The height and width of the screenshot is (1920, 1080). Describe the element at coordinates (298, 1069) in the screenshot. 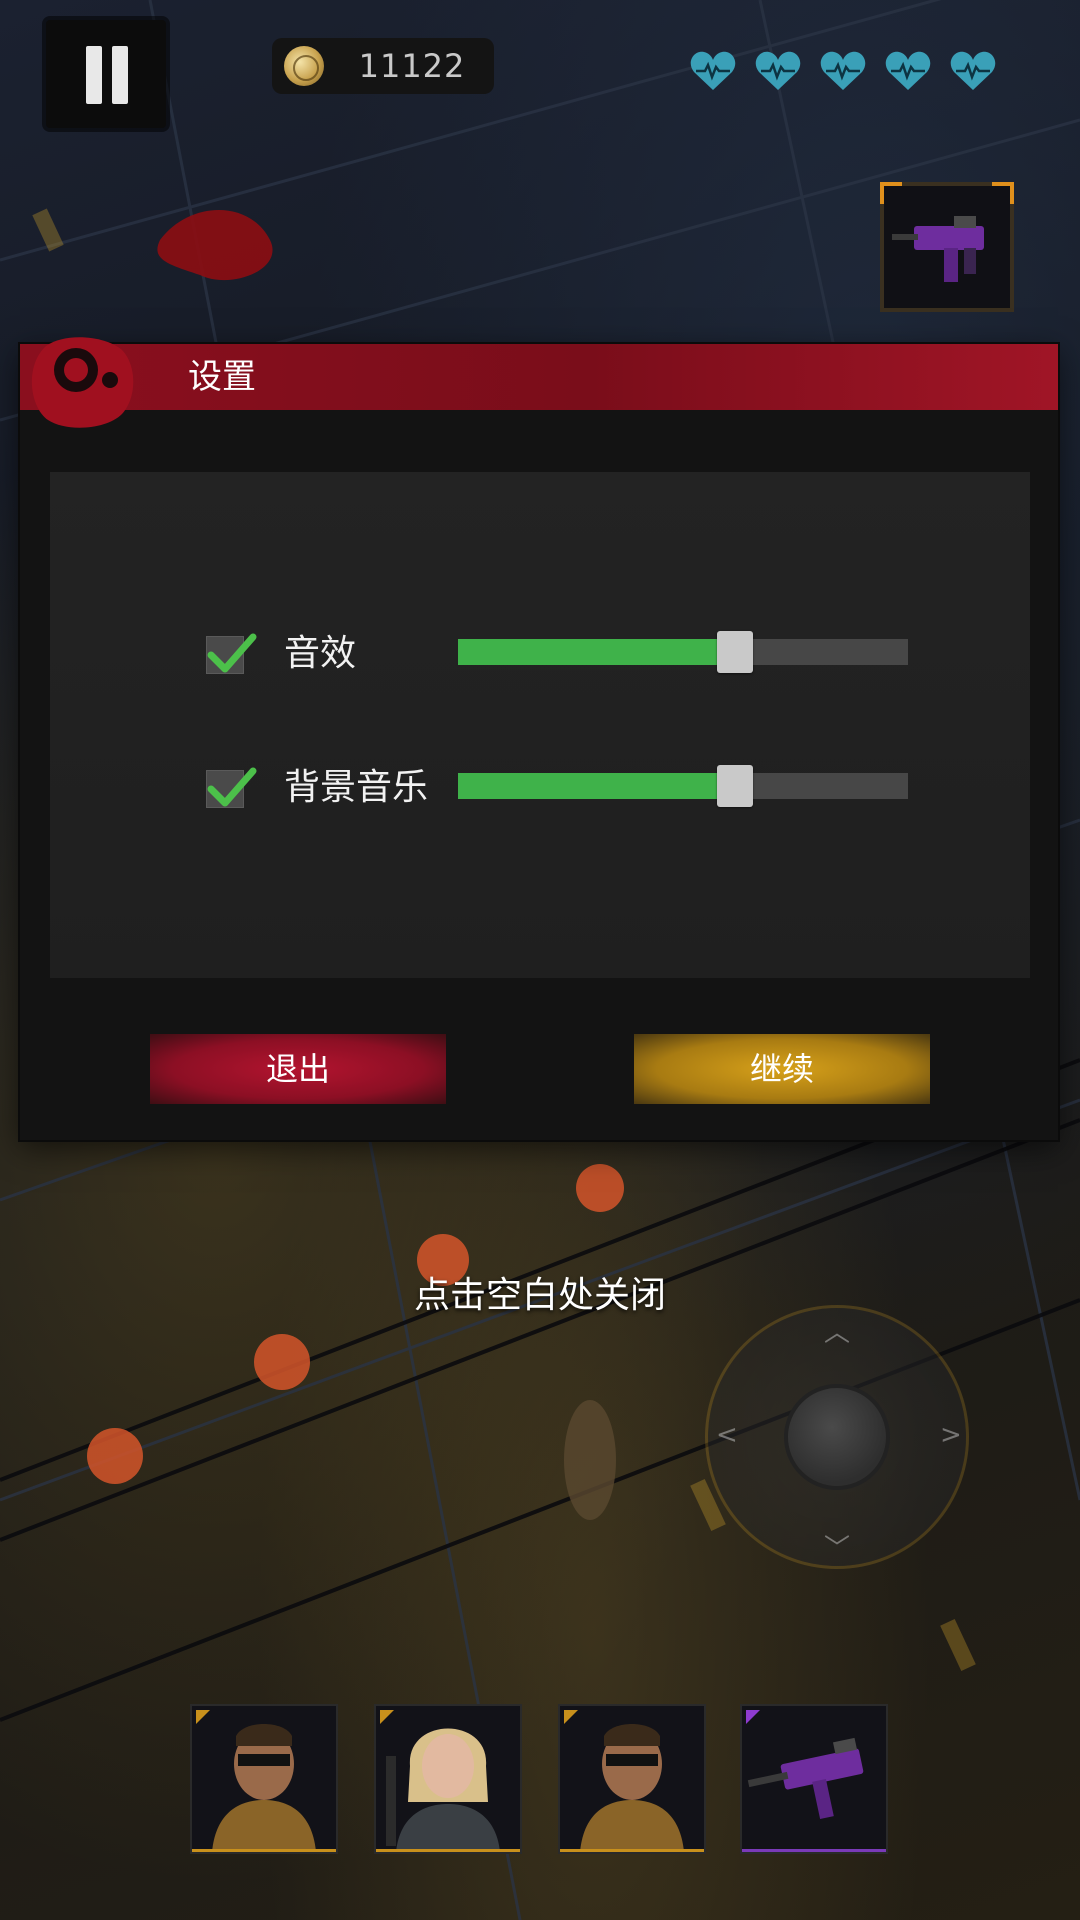

I see `exit-button: 退出` at that location.